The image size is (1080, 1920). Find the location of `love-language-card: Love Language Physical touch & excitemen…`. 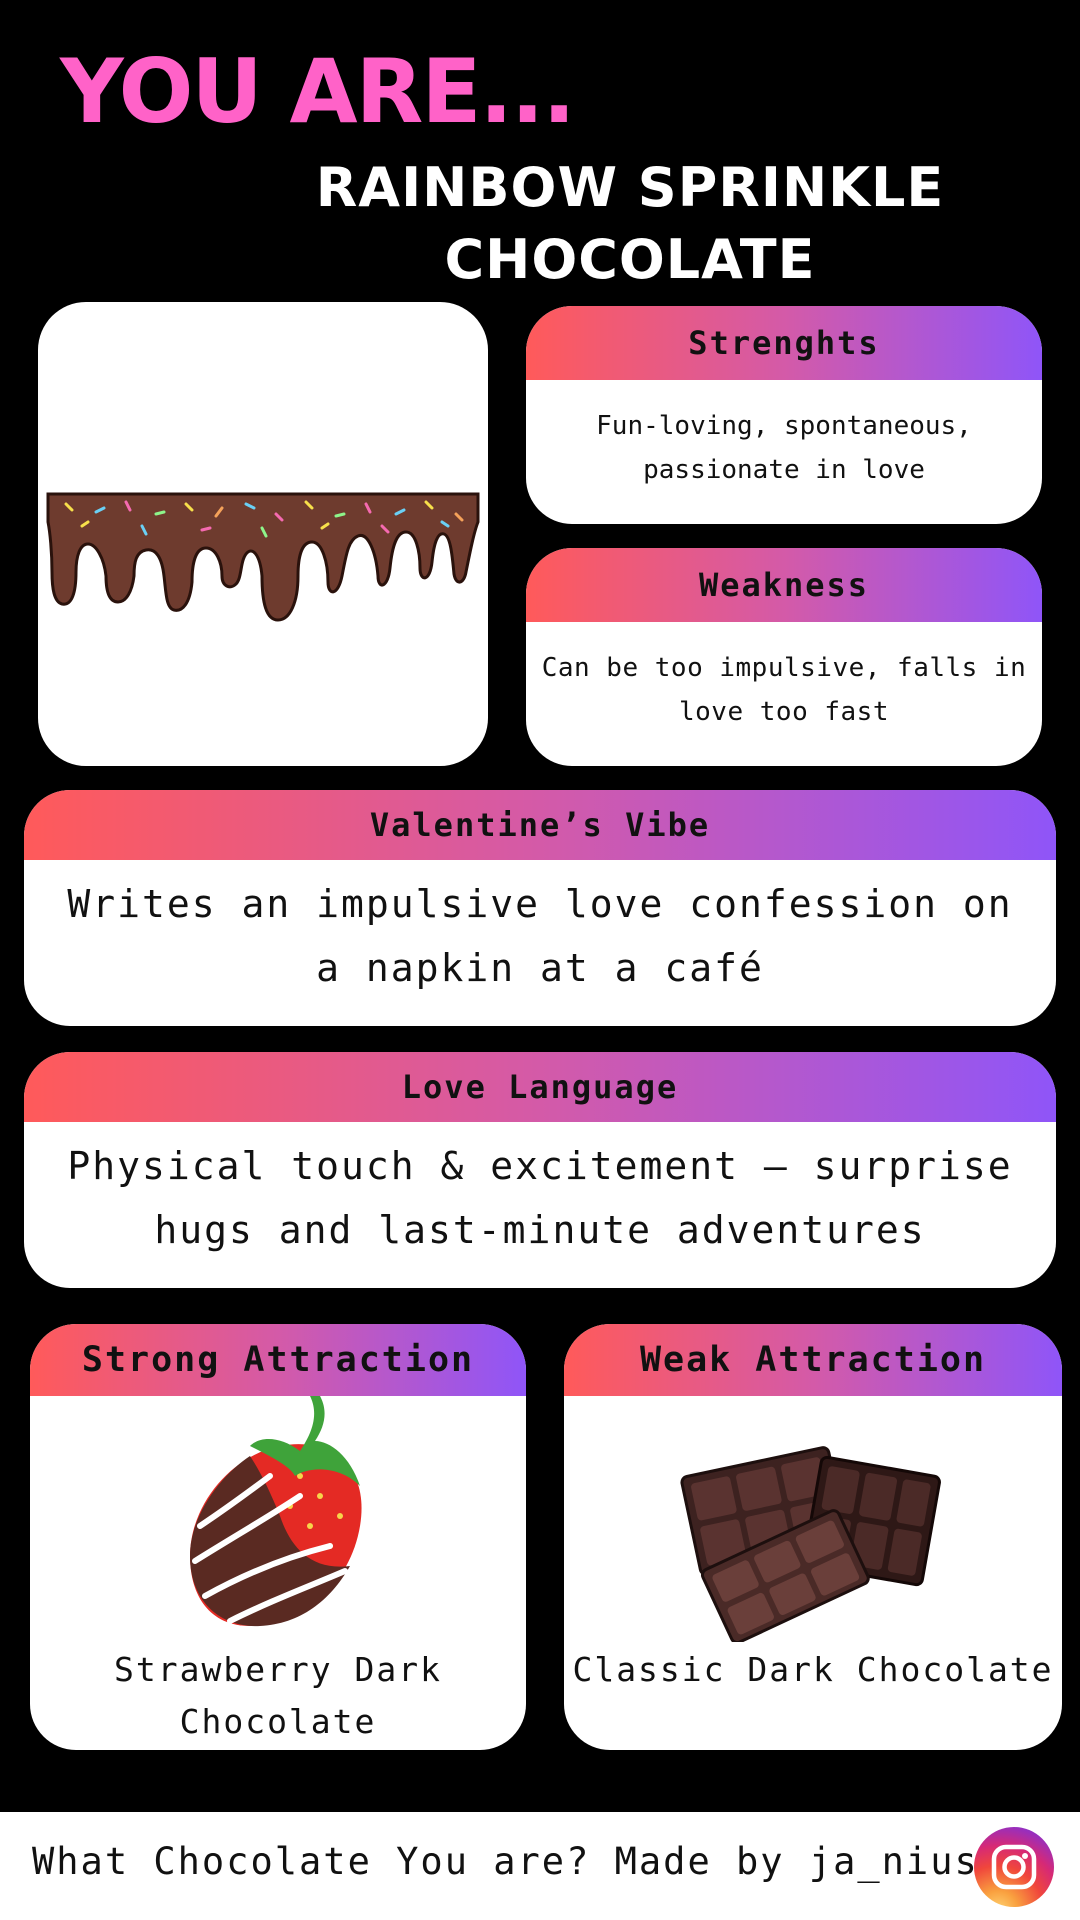

love-language-card: Love Language Physical touch & excitemen… is located at coordinates (540, 1170).